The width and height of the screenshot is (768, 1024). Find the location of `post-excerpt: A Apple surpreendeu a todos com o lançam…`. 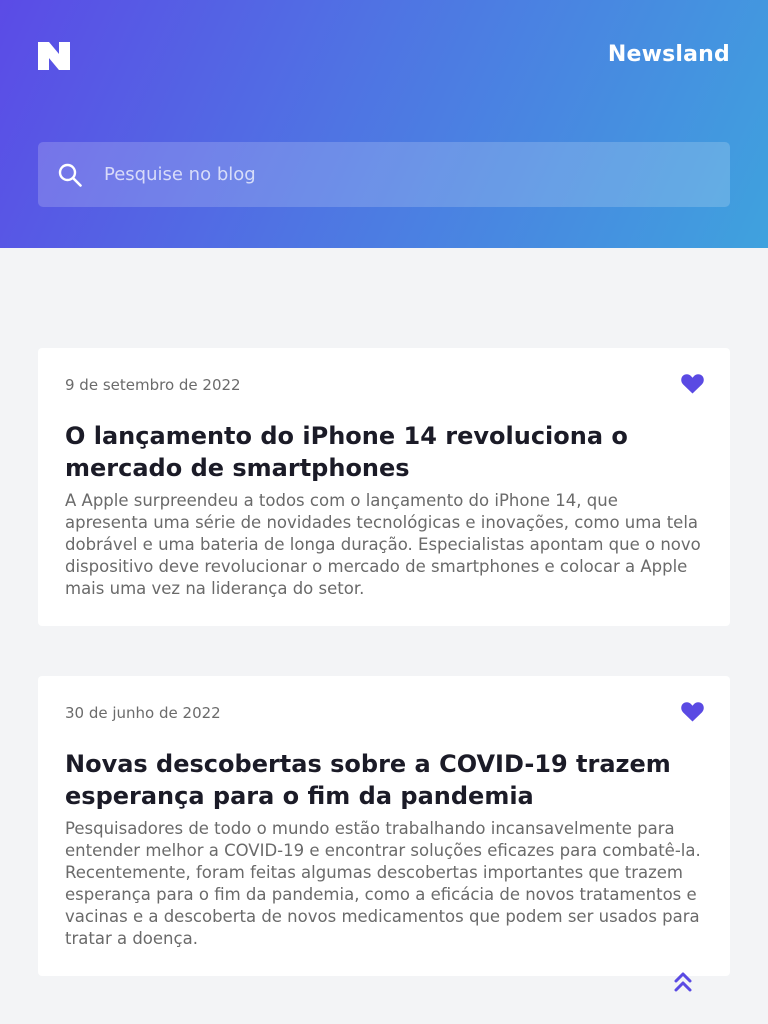

post-excerpt: A Apple surpreendeu a todos com o lançam… is located at coordinates (383, 544).